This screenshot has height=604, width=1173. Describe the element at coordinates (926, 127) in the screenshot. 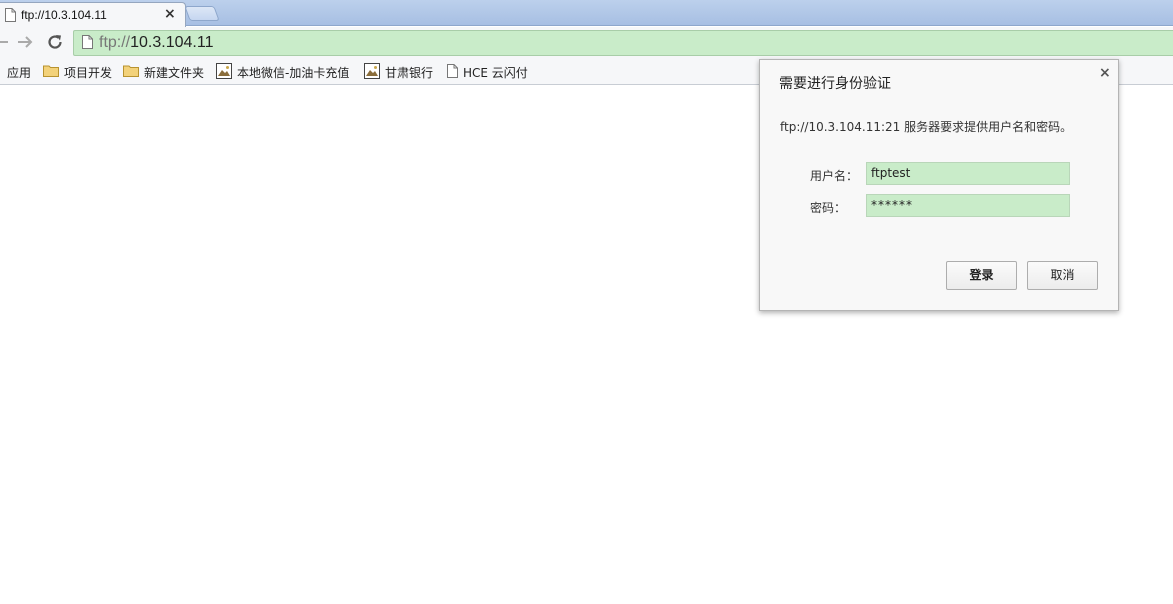

I see `dialog-message: ftp://10.3.104.11:21 服务器要求提供用户名和密码。` at that location.